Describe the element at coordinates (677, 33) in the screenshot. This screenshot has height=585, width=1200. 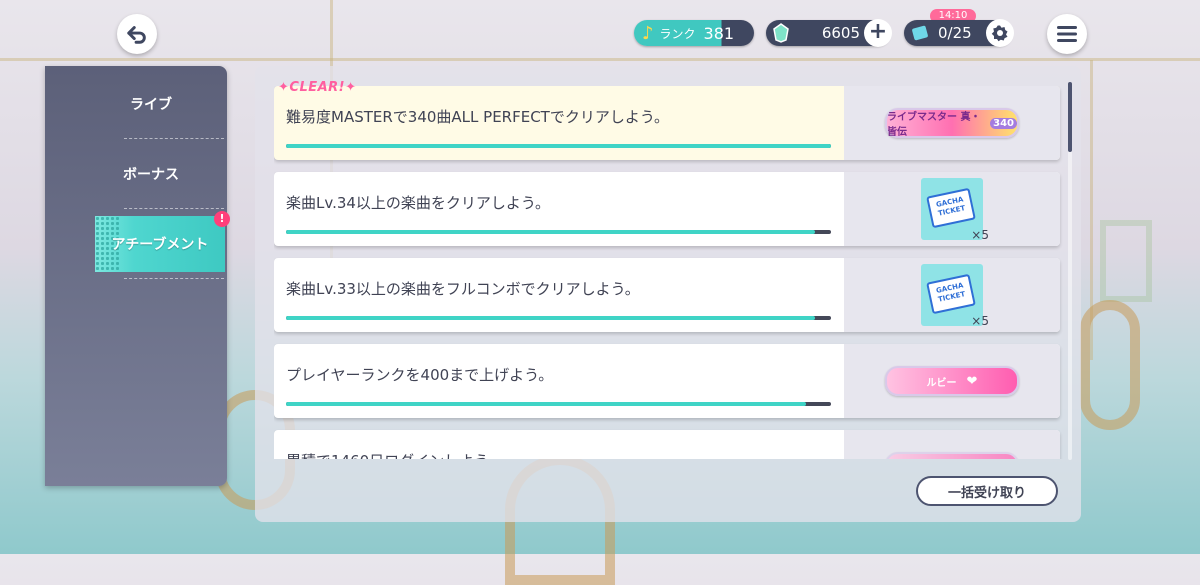
I see `rank-label: ランク` at that location.